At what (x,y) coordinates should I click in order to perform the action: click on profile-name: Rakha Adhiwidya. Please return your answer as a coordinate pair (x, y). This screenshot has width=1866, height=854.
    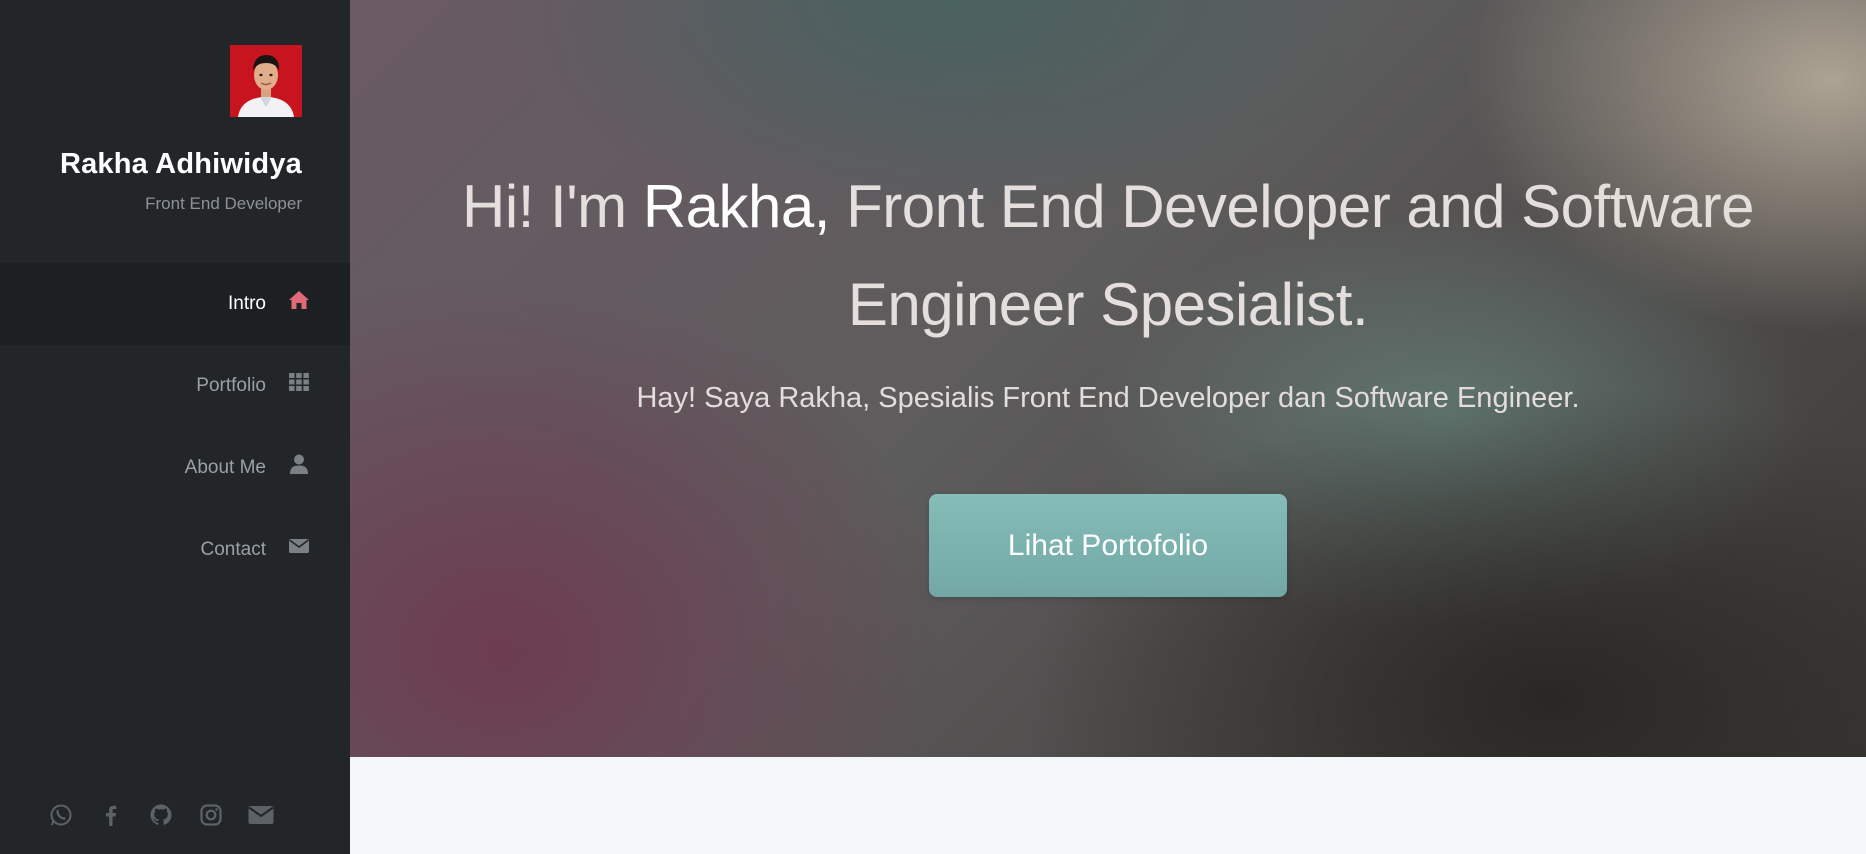
    Looking at the image, I should click on (180, 164).